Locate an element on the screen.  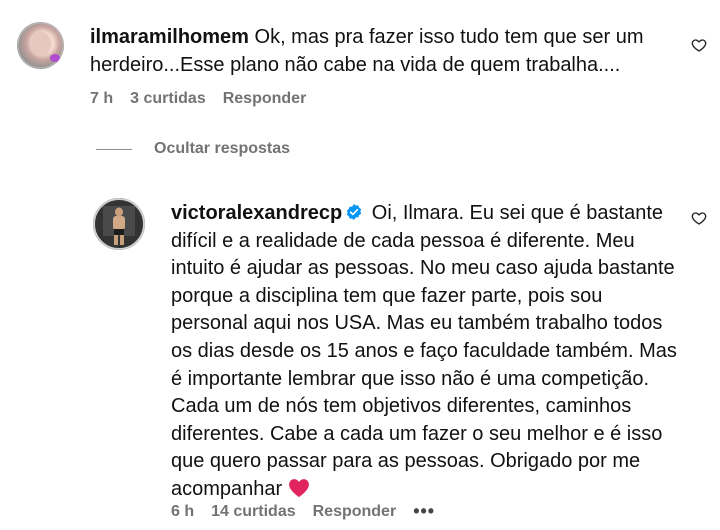
like-heart-icon is located at coordinates (699, 45).